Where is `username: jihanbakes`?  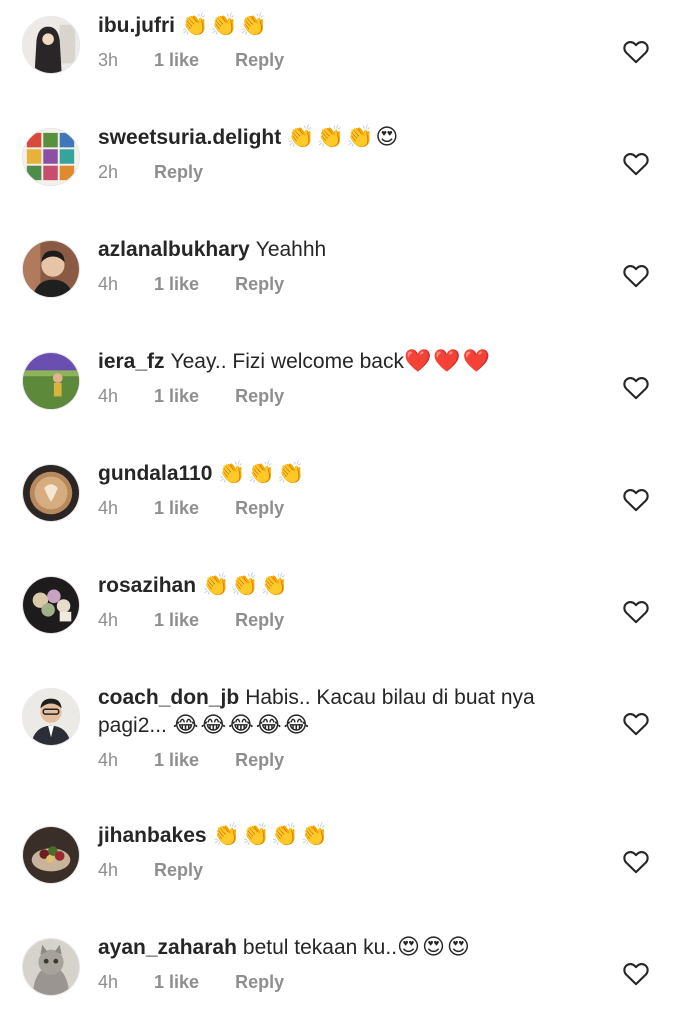
username: jihanbakes is located at coordinates (152, 835).